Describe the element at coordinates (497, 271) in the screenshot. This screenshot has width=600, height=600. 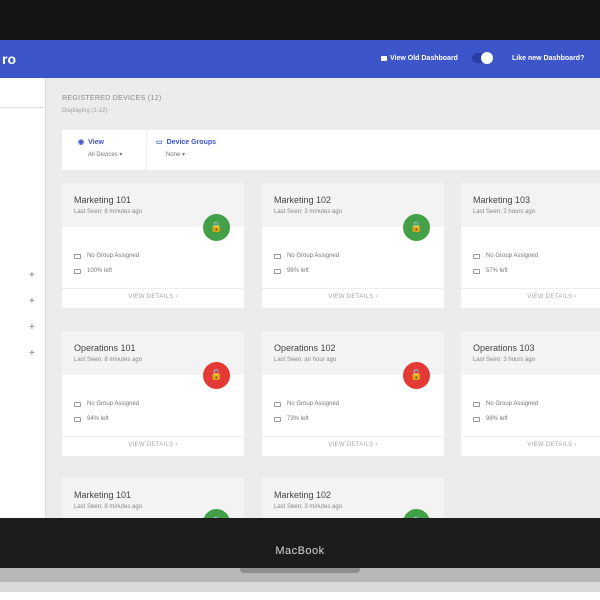
I see `battery-label: 57% left` at that location.